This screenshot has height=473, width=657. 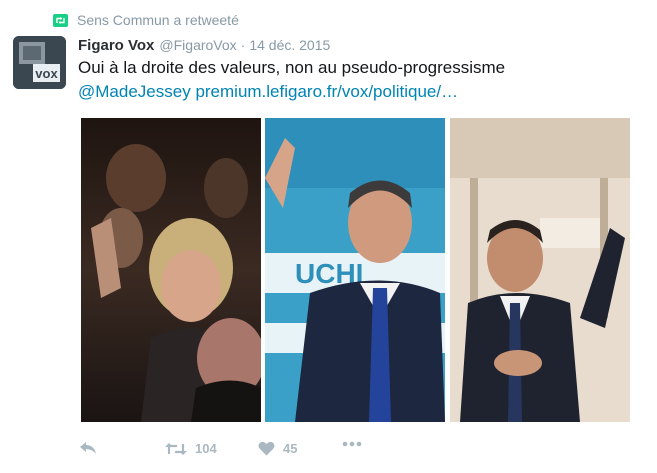 What do you see at coordinates (266, 448) in the screenshot?
I see `heart-icon` at bounding box center [266, 448].